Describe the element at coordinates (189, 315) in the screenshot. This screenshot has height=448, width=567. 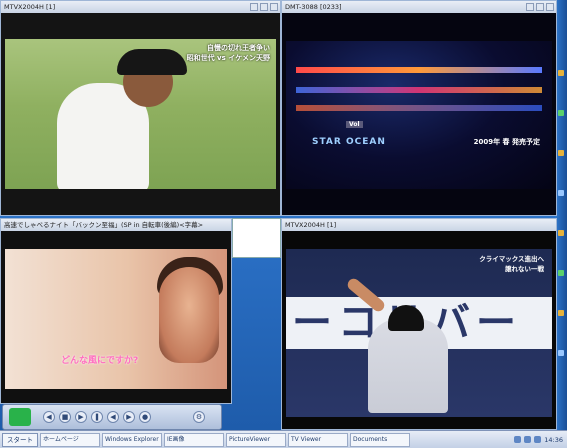
I see `person-face` at that location.